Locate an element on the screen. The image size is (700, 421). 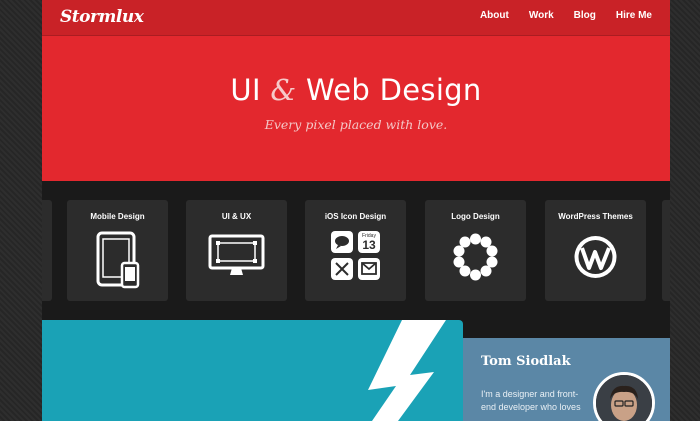
about-name: Tom Siodlak is located at coordinates (526, 361).